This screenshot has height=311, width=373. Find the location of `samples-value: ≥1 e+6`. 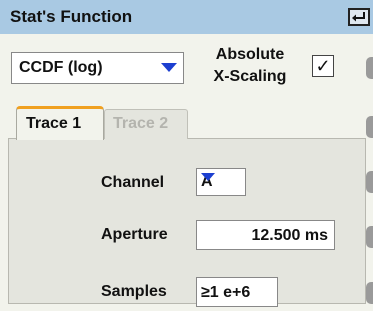

samples-value: ≥1 e+6 is located at coordinates (226, 292).